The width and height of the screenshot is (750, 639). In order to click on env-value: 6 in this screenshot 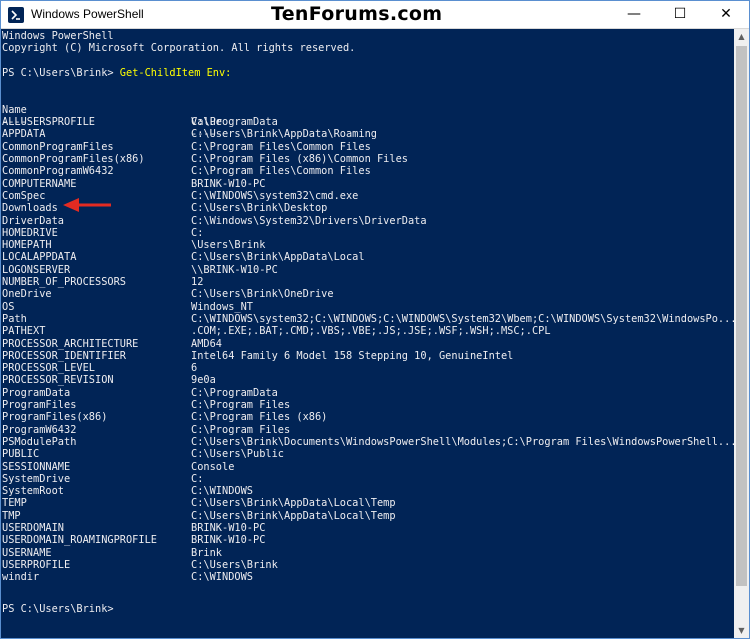, I will do `click(194, 368)`.